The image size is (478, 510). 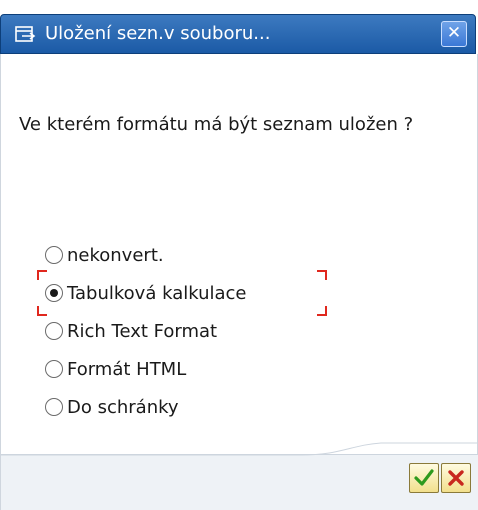 I want to click on close-button: ✕, so click(x=454, y=34).